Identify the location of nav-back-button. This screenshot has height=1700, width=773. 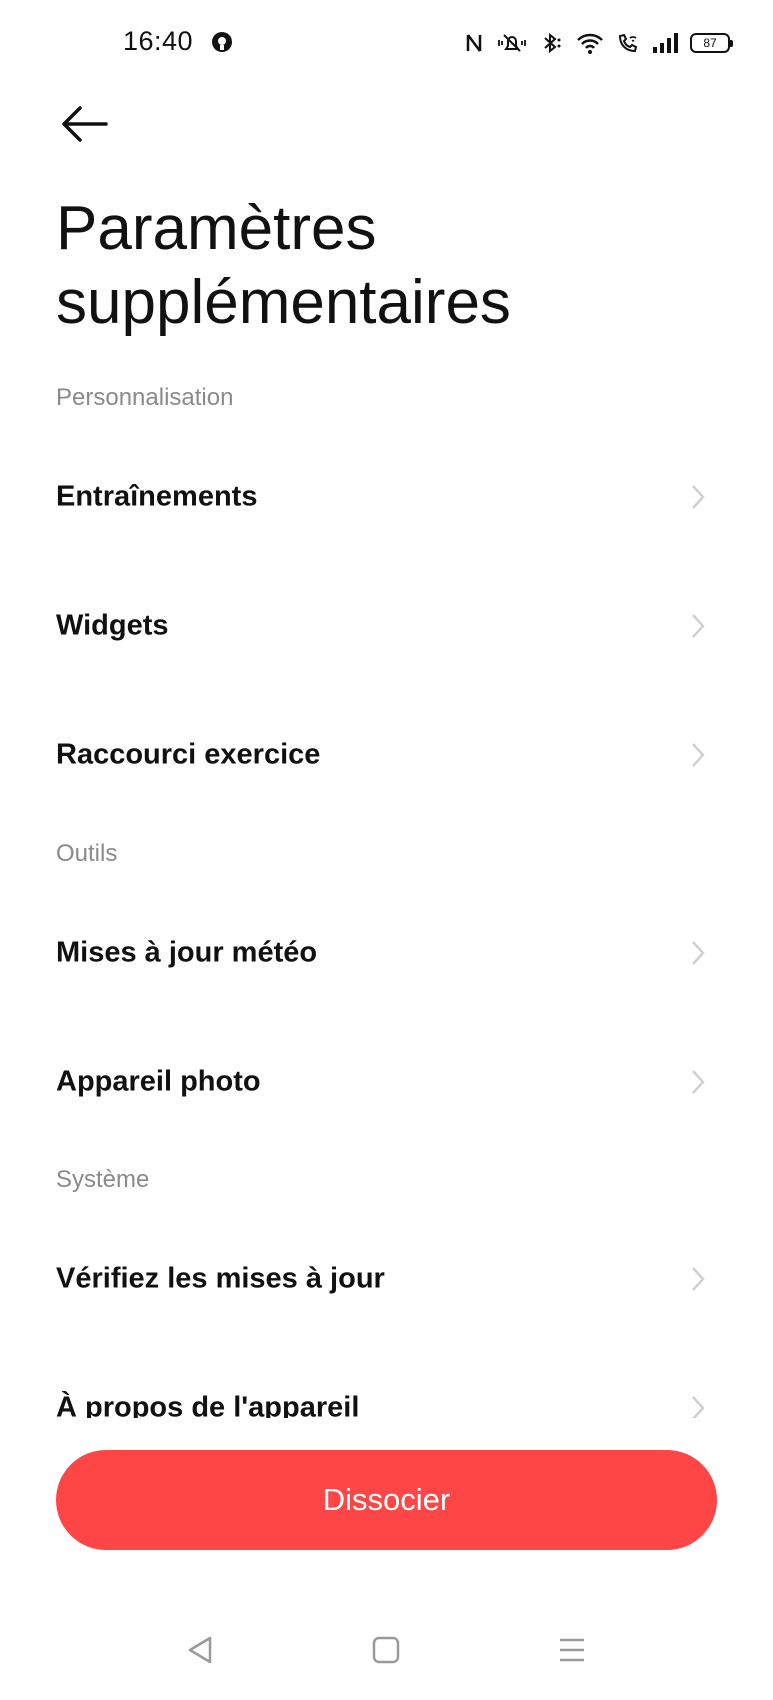
(201, 1650).